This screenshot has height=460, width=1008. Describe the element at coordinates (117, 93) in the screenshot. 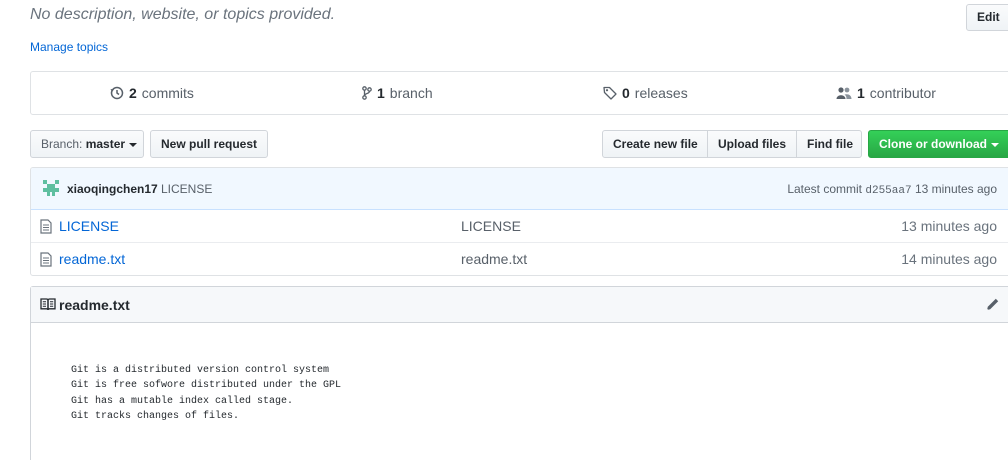

I see `history-icon` at that location.